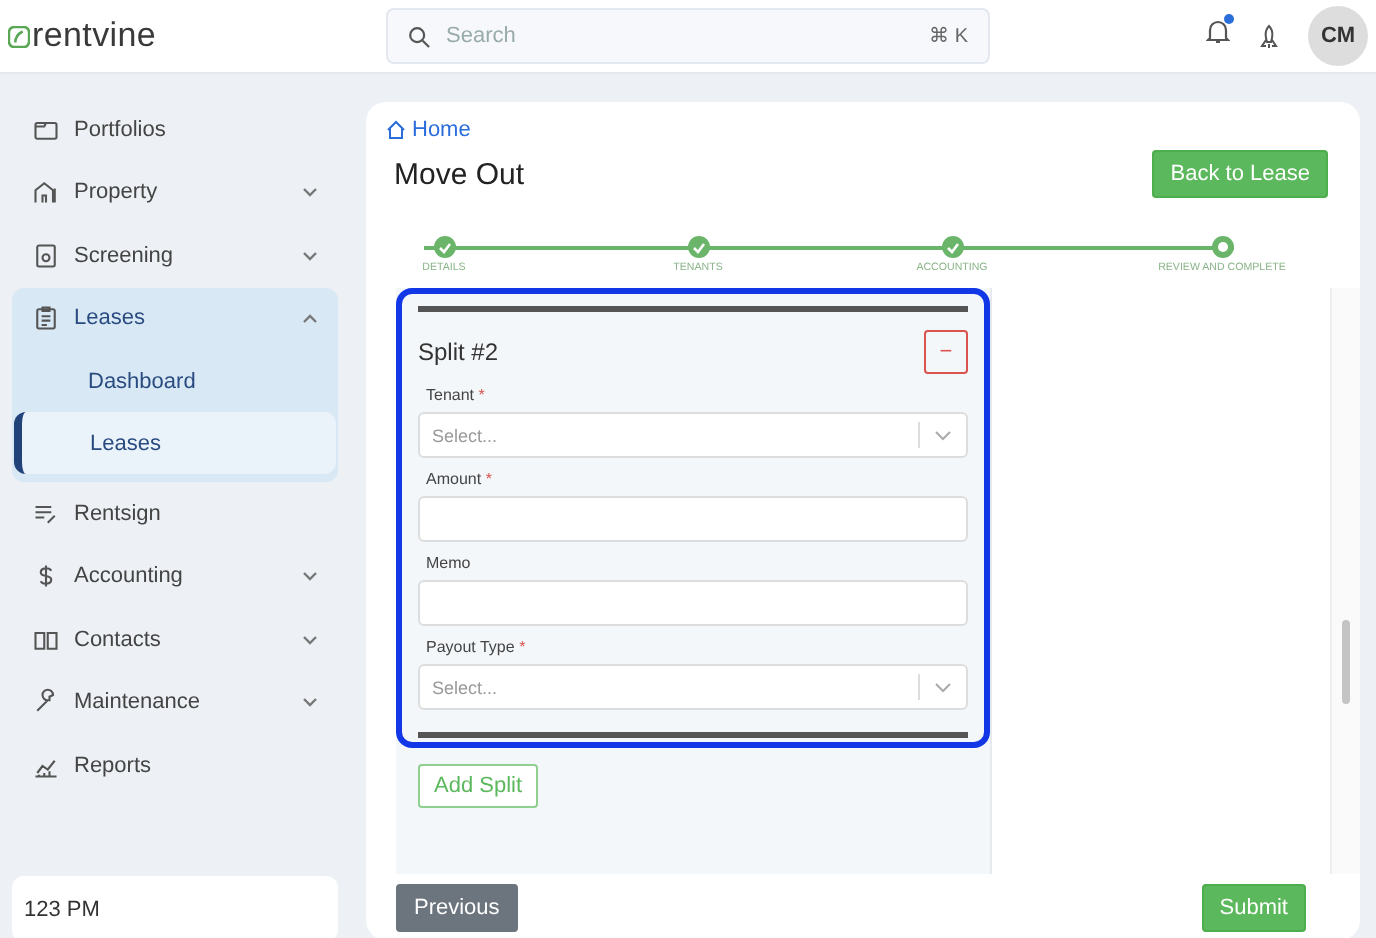  I want to click on avatar: CM, so click(1338, 36).